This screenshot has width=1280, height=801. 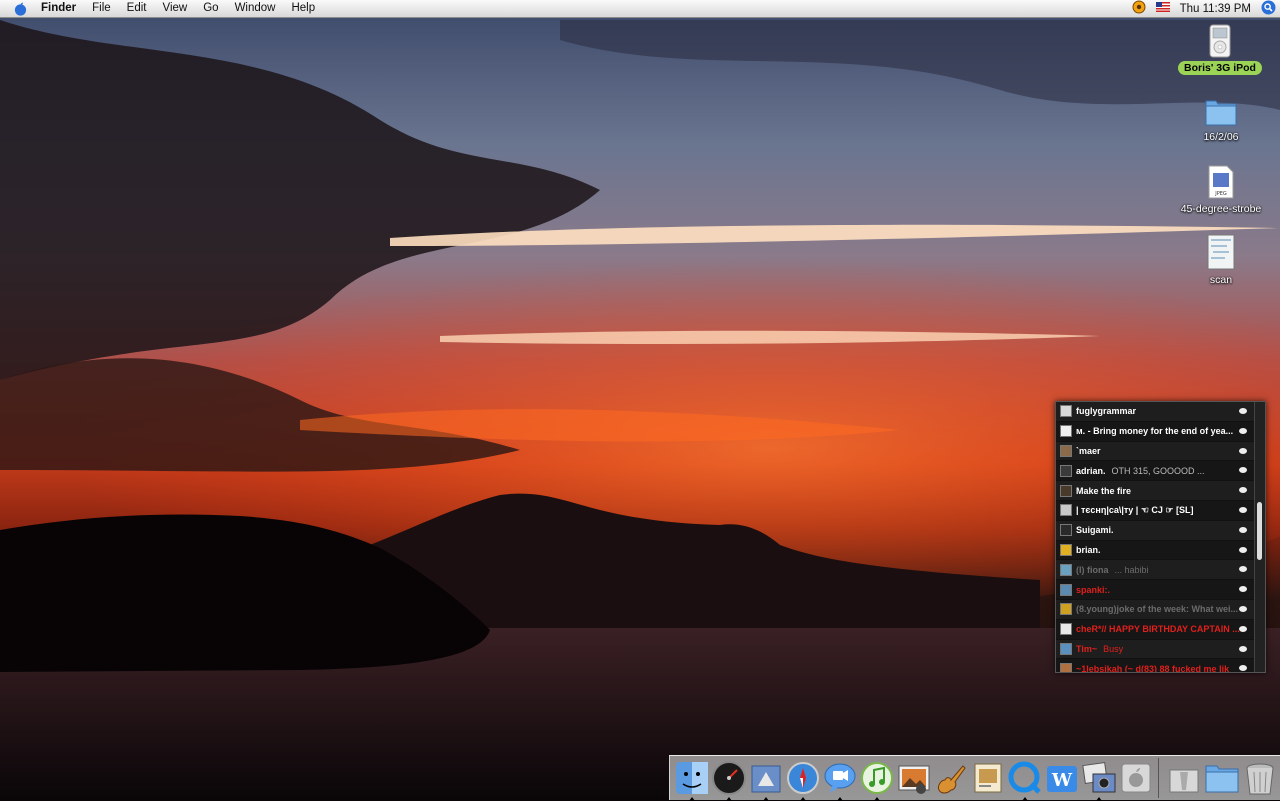 What do you see at coordinates (1162, 8) in the screenshot?
I see `us-flag-icon` at bounding box center [1162, 8].